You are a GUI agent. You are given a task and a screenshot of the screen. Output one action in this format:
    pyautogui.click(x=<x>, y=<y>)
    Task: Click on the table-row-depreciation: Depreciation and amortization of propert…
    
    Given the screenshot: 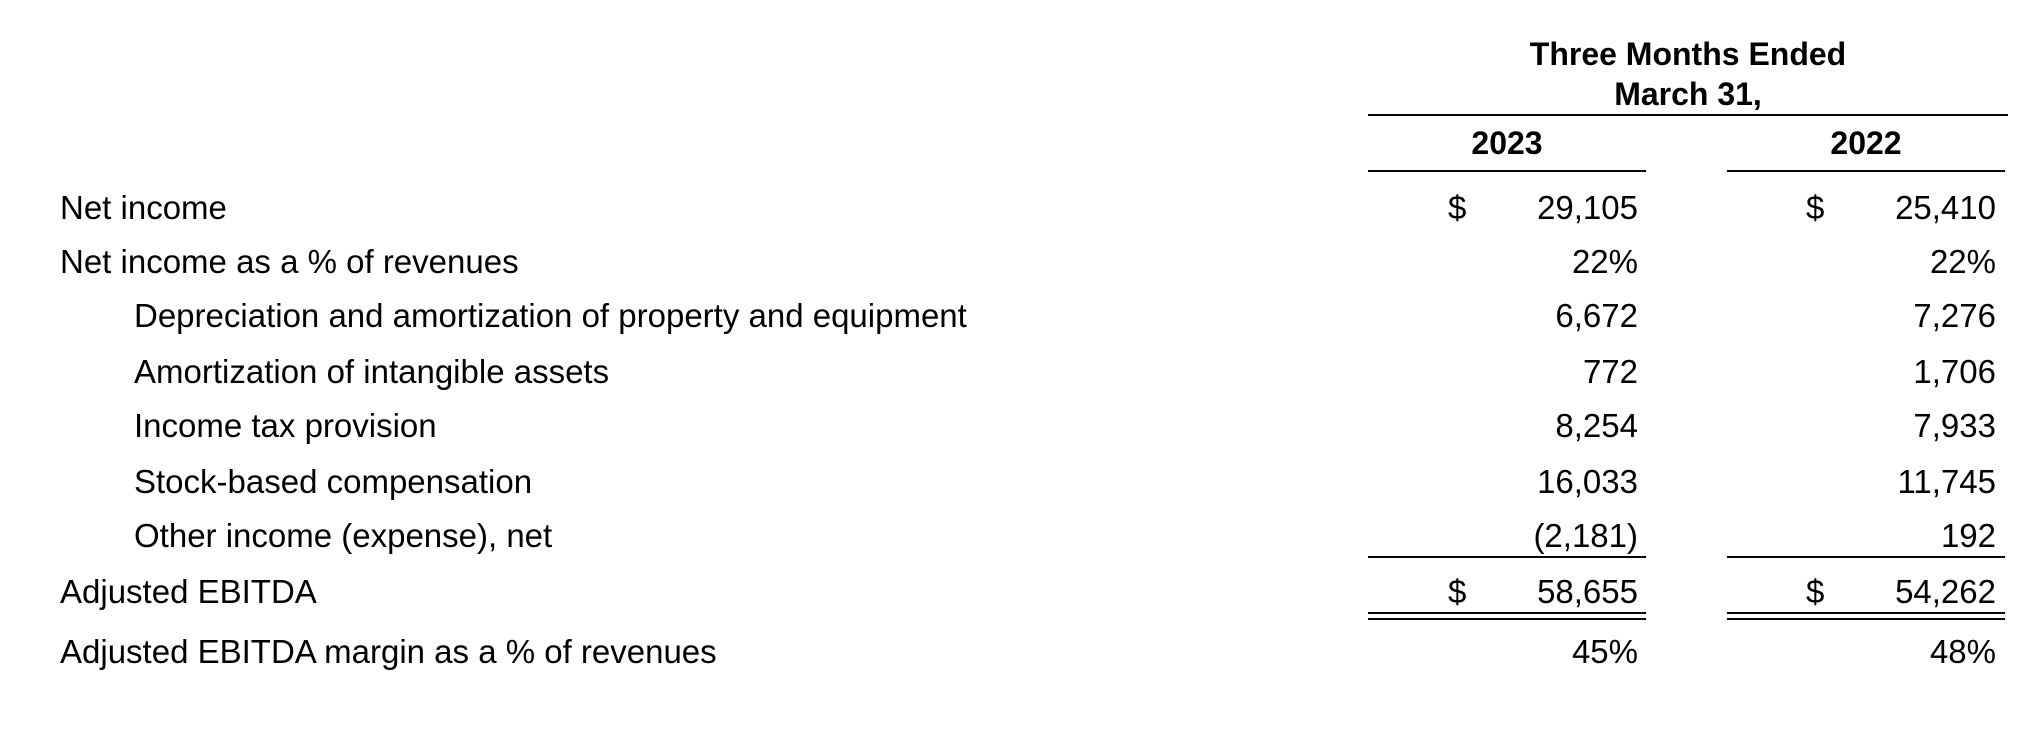 What is the action you would take?
    pyautogui.click(x=1022, y=316)
    